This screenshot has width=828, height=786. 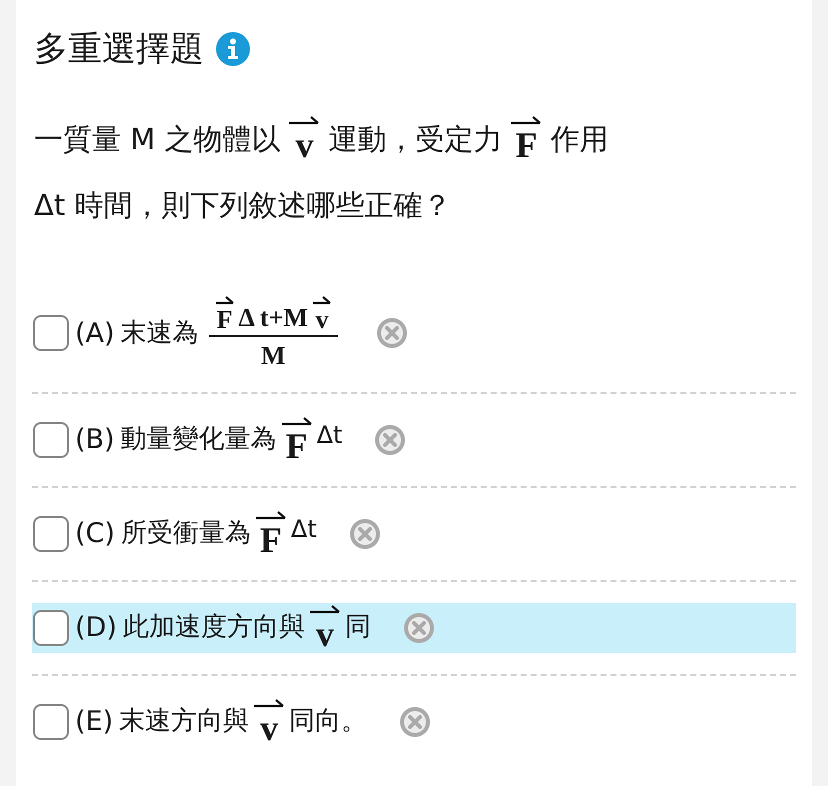 I want to click on option-row: (B) 動量變化量為 F Δt, so click(x=414, y=439).